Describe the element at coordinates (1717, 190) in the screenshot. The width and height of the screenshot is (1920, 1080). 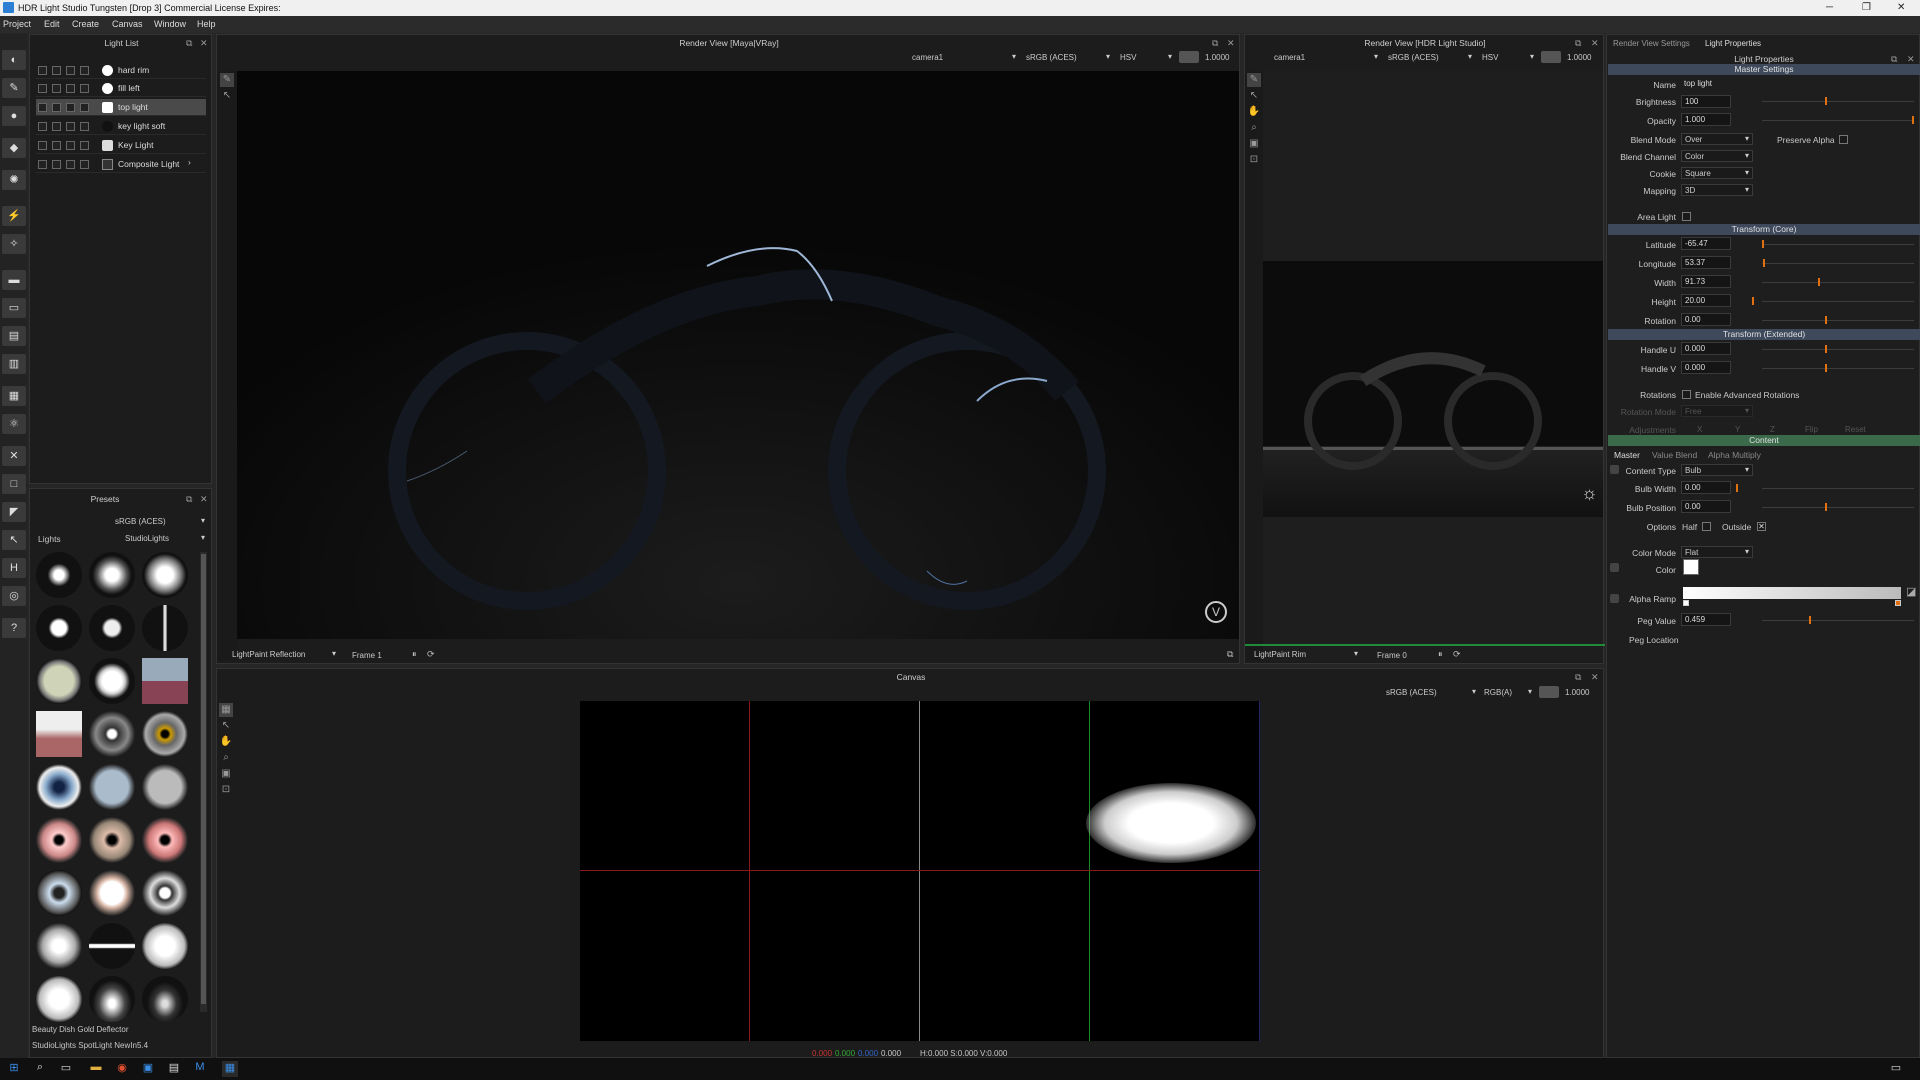
I see `mapping-select: 3D` at that location.